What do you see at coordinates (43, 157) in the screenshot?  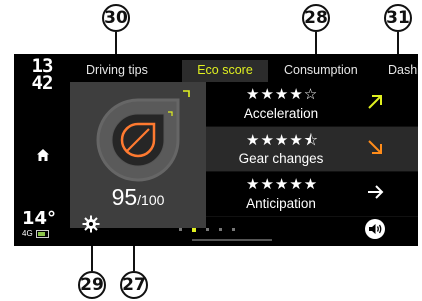 I see `home-icon` at bounding box center [43, 157].